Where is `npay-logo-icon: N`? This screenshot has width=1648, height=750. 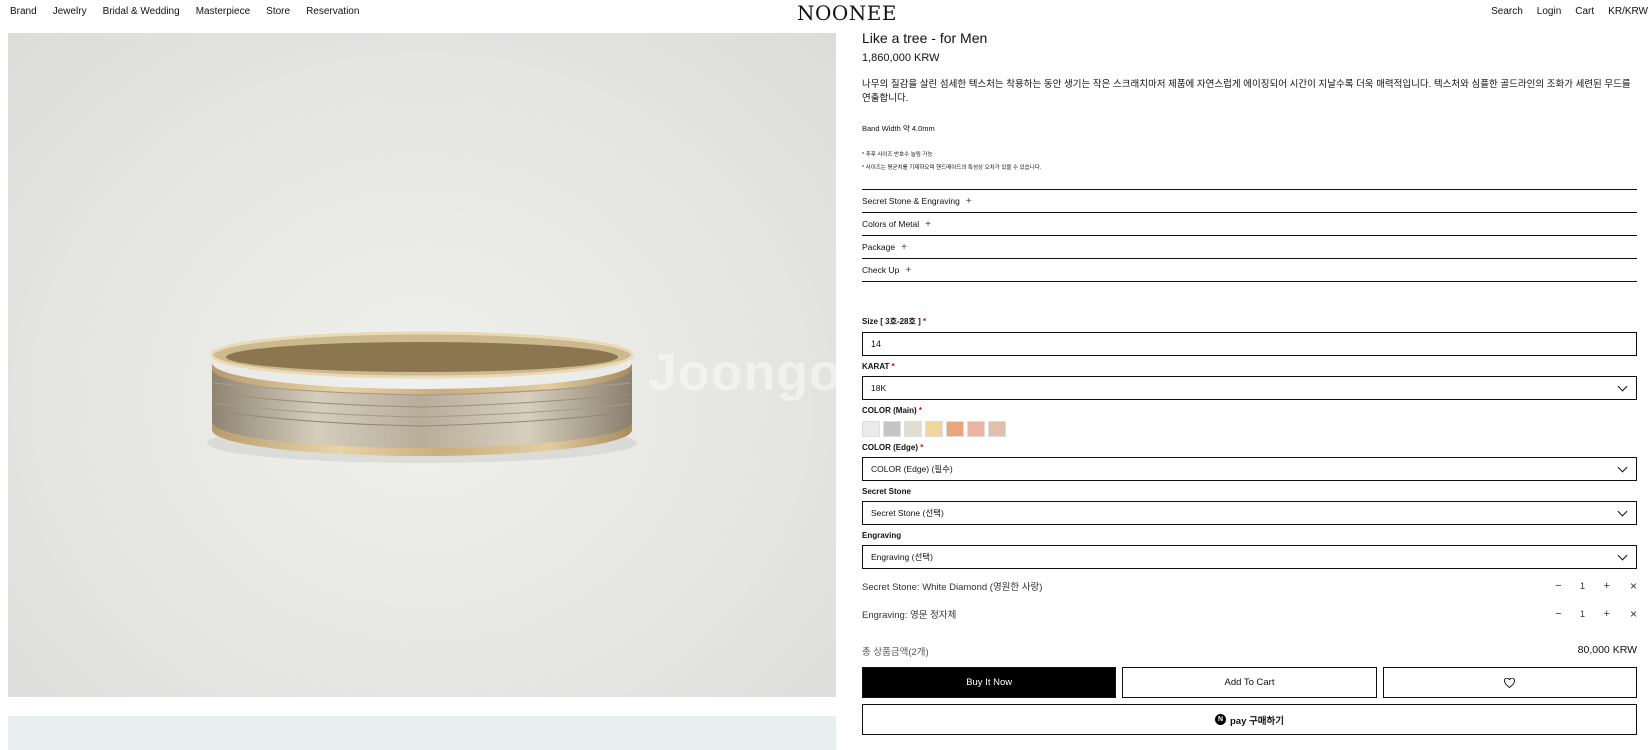 npay-logo-icon: N is located at coordinates (1220, 719).